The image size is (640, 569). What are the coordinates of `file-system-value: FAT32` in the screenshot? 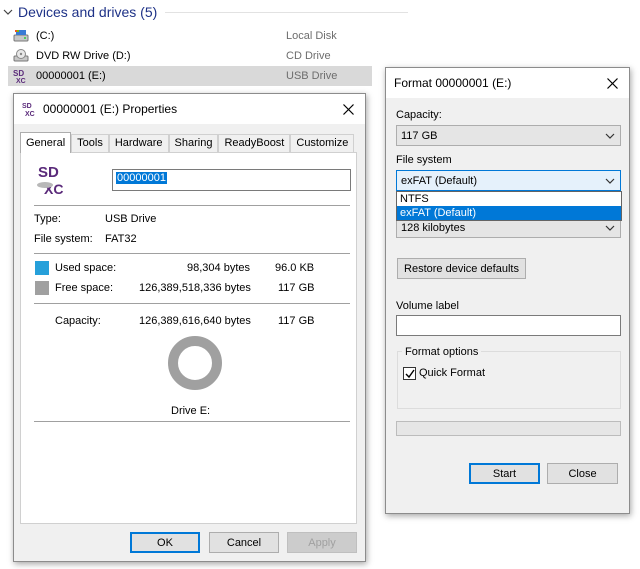 It's located at (121, 239).